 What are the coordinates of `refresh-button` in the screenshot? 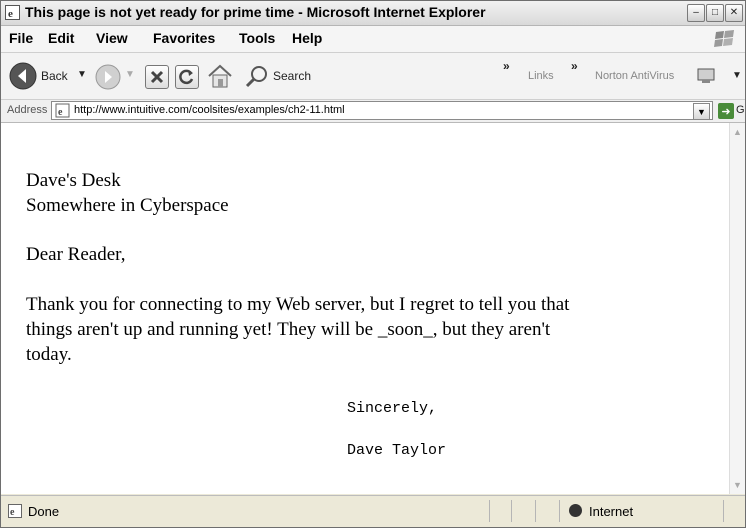 It's located at (187, 77).